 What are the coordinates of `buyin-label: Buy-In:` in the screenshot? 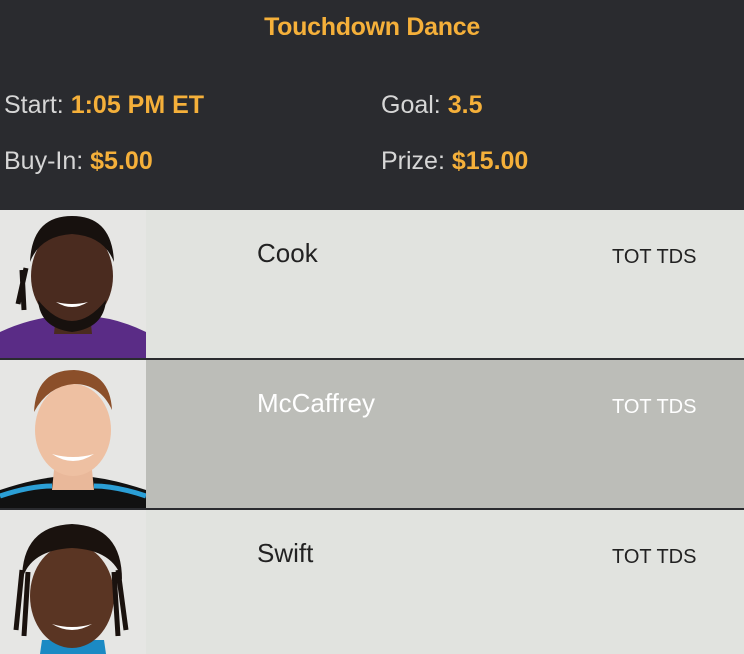 It's located at (44, 161).